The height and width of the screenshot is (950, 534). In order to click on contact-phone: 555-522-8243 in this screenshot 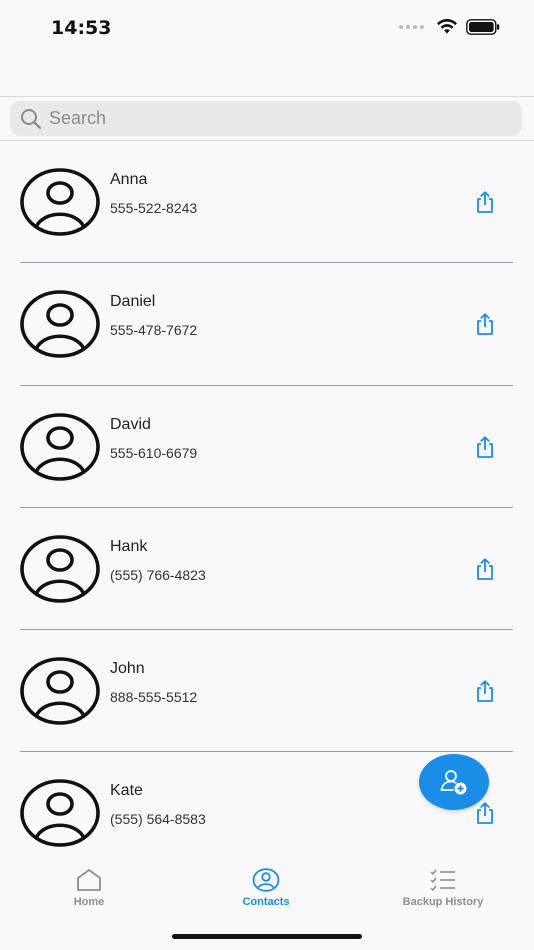, I will do `click(154, 208)`.